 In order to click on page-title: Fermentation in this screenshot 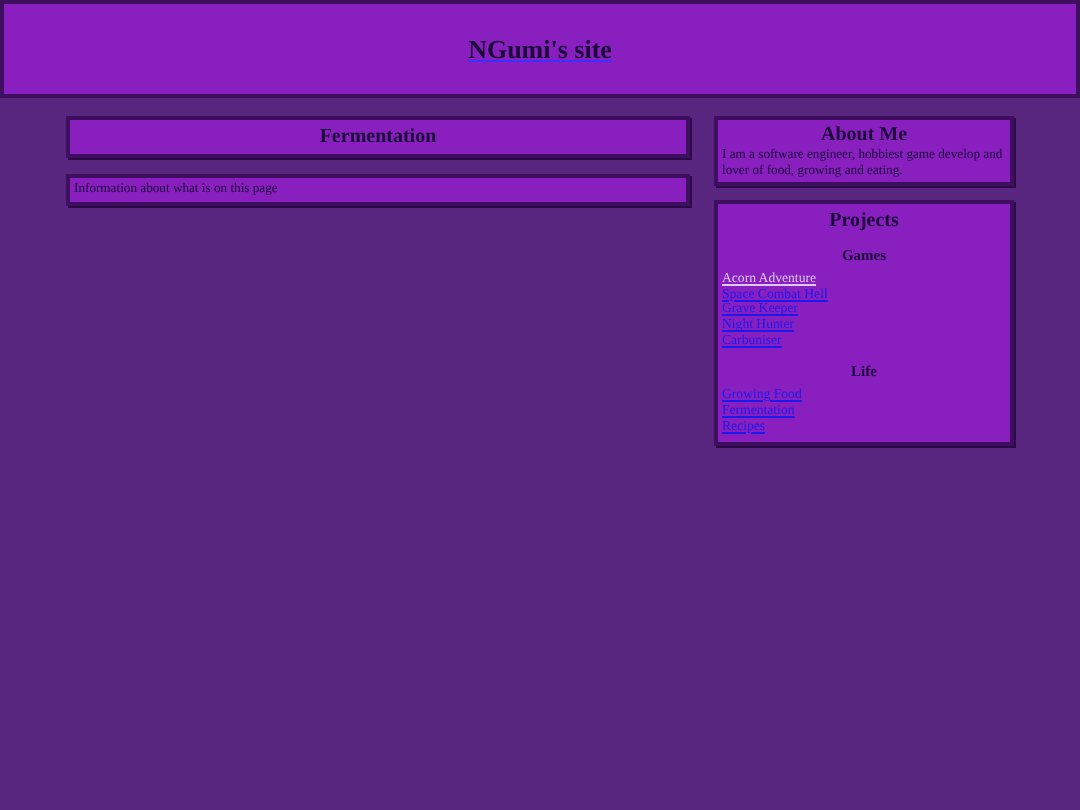, I will do `click(378, 137)`.